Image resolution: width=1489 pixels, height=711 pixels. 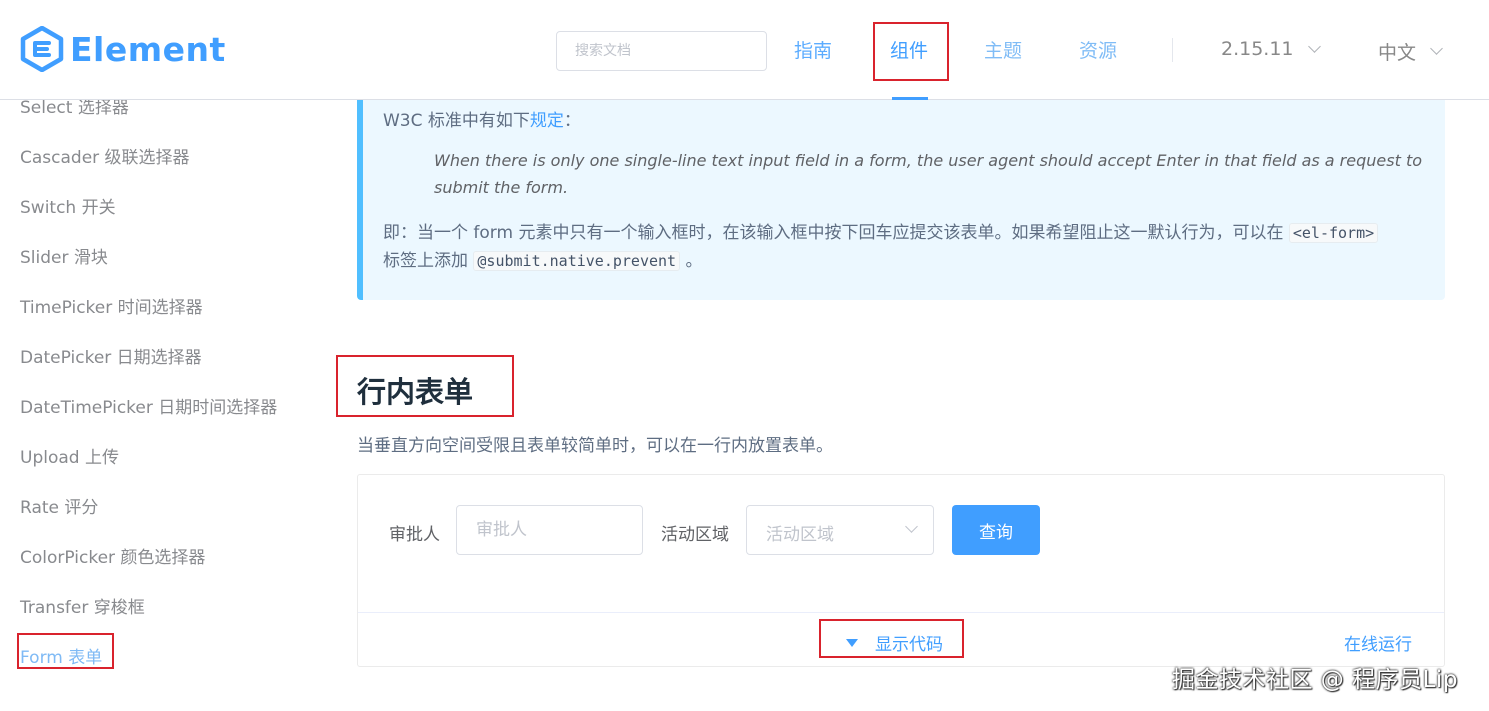 I want to click on language-dropdown: 中文, so click(x=1410, y=51).